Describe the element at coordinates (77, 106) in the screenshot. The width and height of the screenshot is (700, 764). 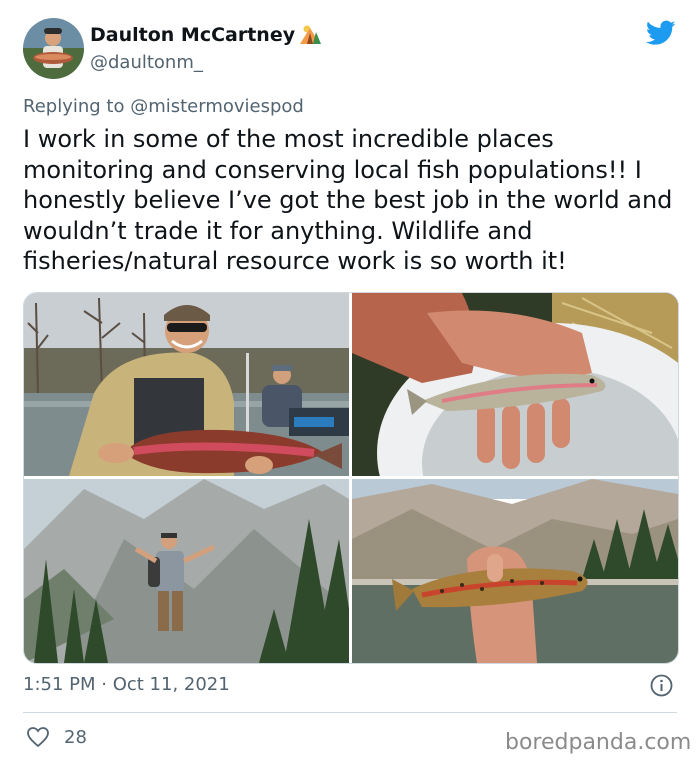
I see `replying-prefix: Replying to` at that location.